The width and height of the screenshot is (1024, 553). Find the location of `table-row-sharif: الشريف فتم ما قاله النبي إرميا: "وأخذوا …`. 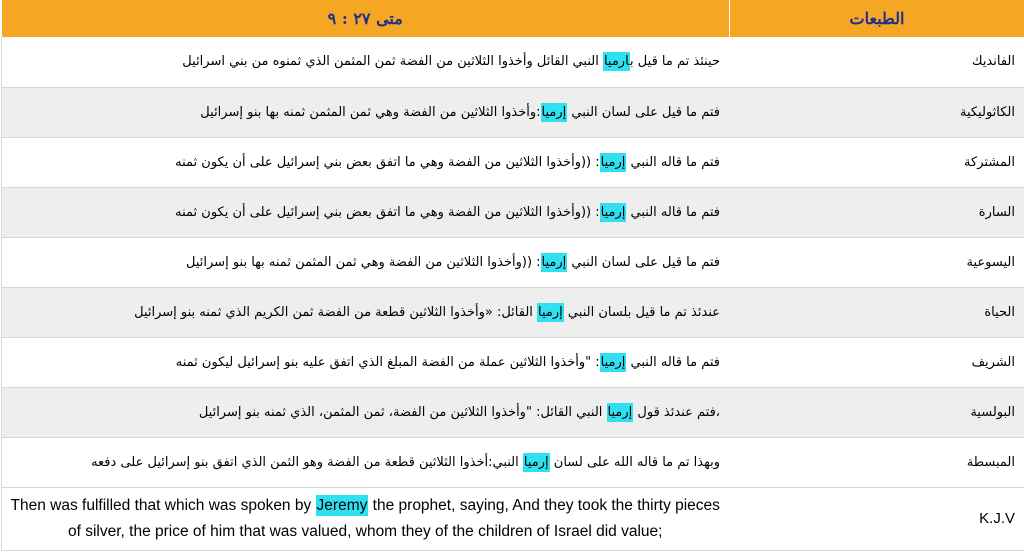

table-row-sharif: الشريف فتم ما قاله النبي إرميا: "وأخذوا … is located at coordinates (512, 362).